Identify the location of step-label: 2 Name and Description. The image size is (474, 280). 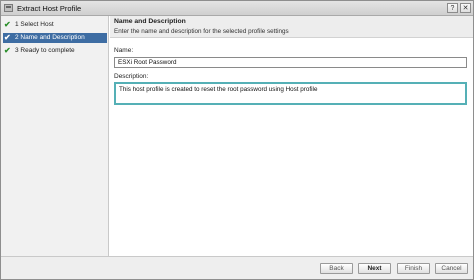
(50, 37).